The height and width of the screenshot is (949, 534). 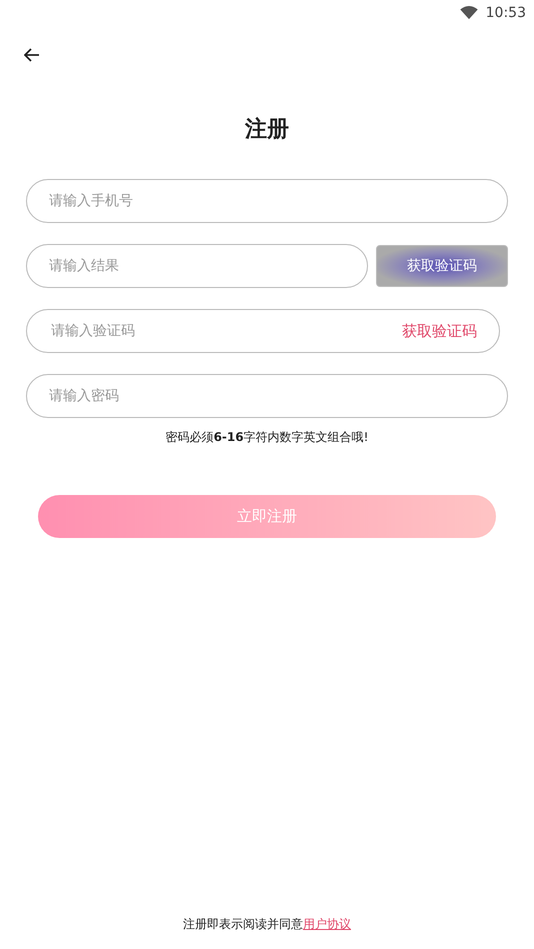 What do you see at coordinates (263, 331) in the screenshot?
I see `code-field: 请输入验证码 获取验证码` at bounding box center [263, 331].